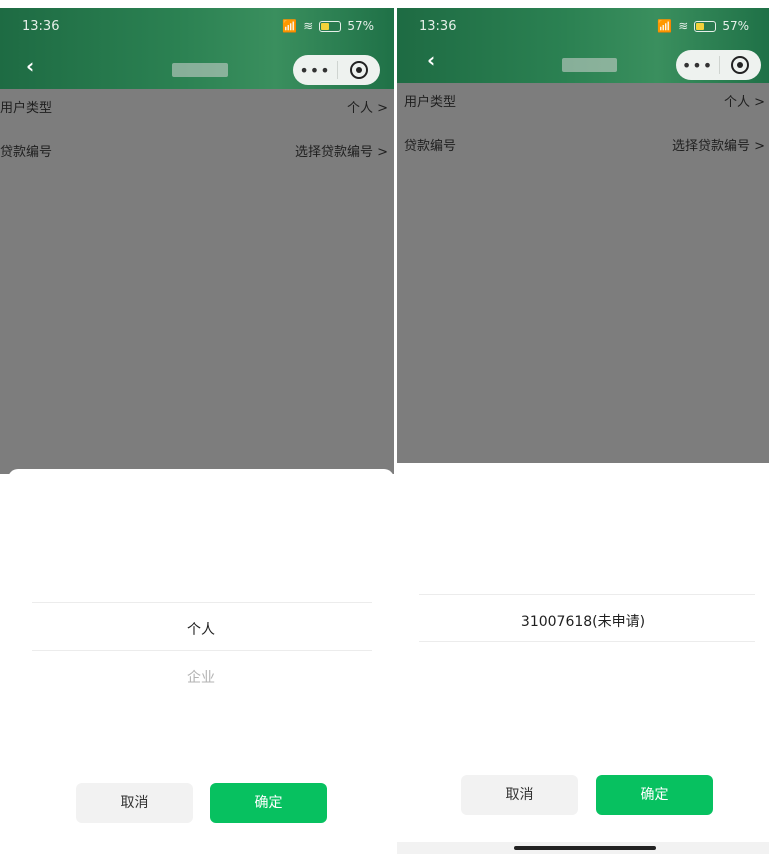 This screenshot has width=769, height=854. I want to click on home-indicator, so click(585, 848).